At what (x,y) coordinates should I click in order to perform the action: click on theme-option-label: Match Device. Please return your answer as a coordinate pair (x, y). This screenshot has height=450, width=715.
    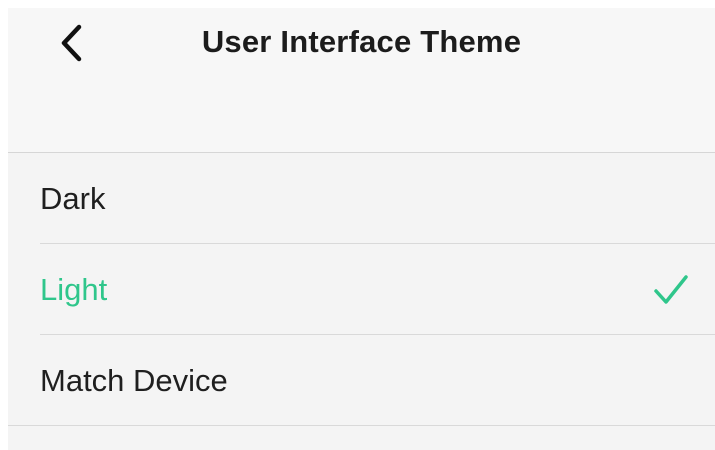
    Looking at the image, I should click on (134, 380).